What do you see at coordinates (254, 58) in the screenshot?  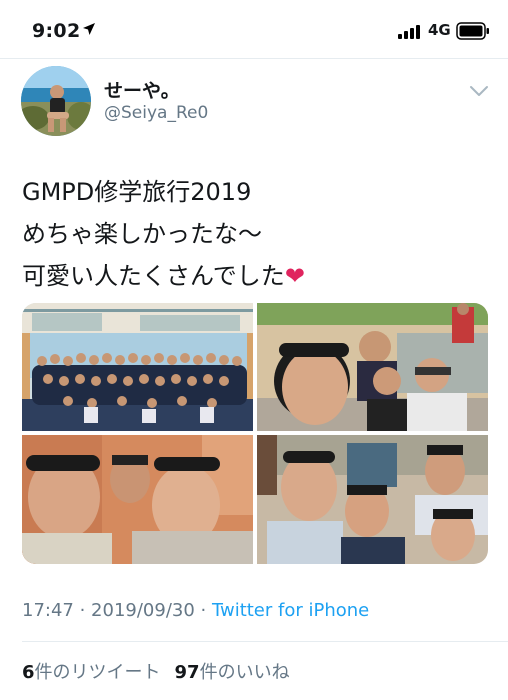 I see `header-divider` at bounding box center [254, 58].